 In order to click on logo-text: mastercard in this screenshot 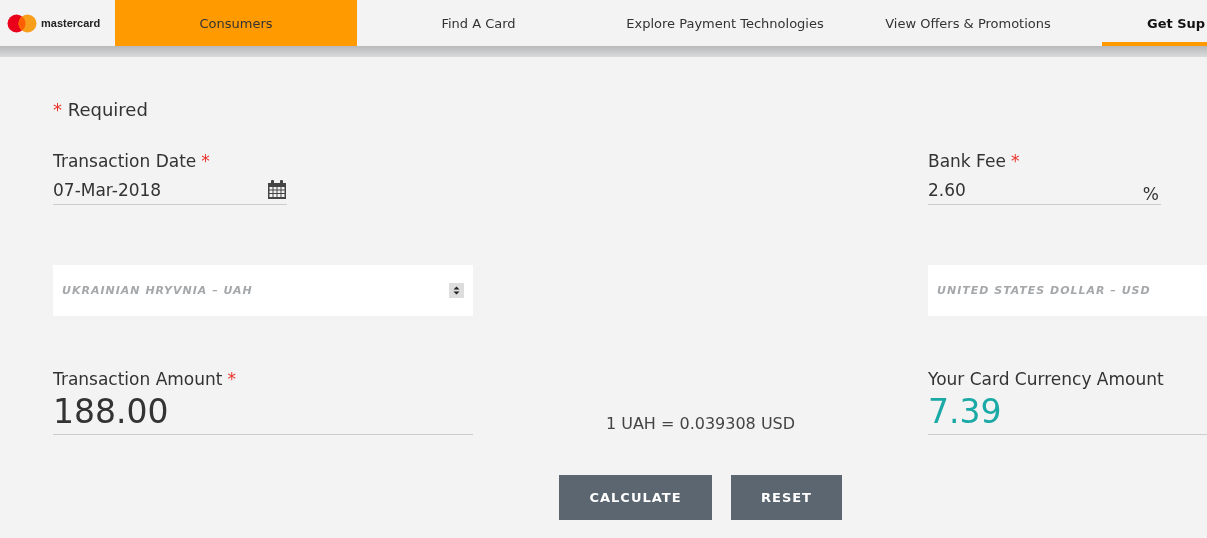, I will do `click(71, 23)`.